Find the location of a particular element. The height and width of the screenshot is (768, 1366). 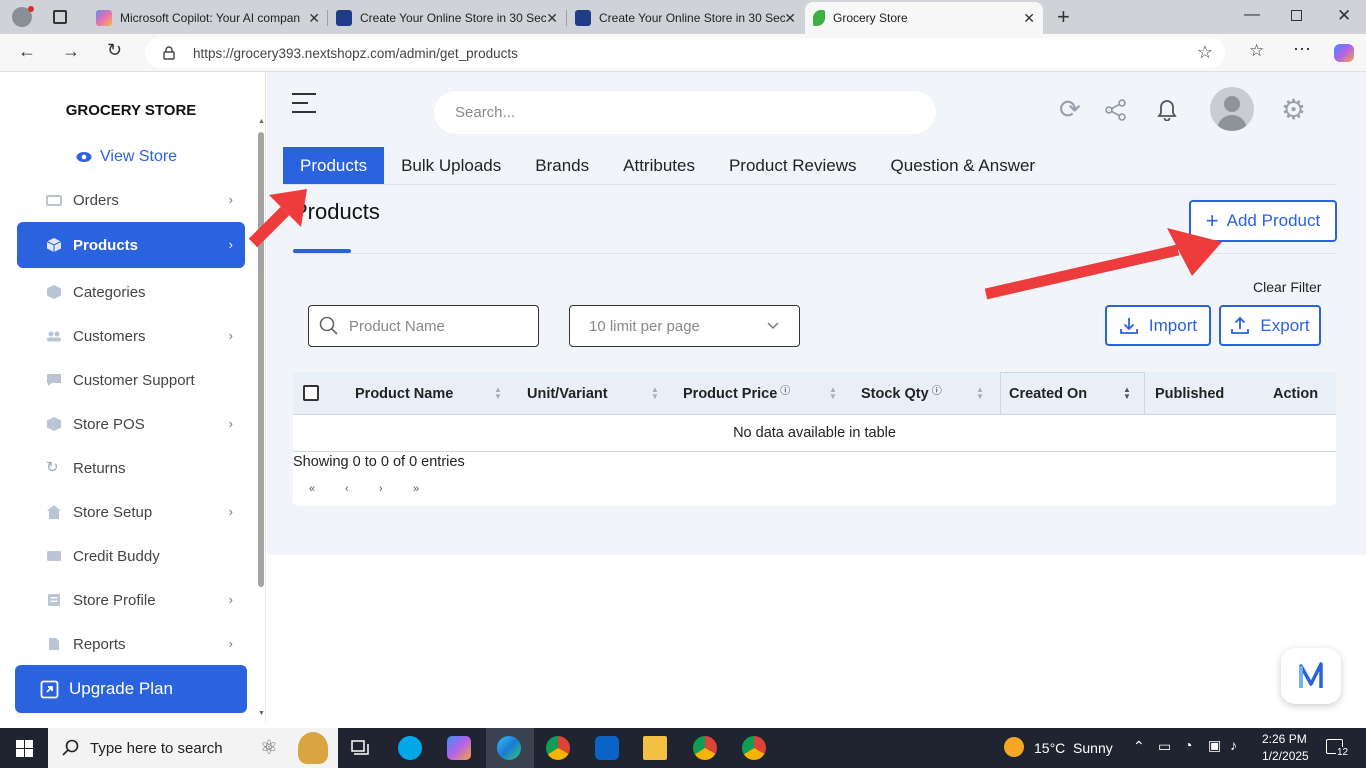

sidebar-item-store-pos: Store POS › is located at coordinates (131, 424).